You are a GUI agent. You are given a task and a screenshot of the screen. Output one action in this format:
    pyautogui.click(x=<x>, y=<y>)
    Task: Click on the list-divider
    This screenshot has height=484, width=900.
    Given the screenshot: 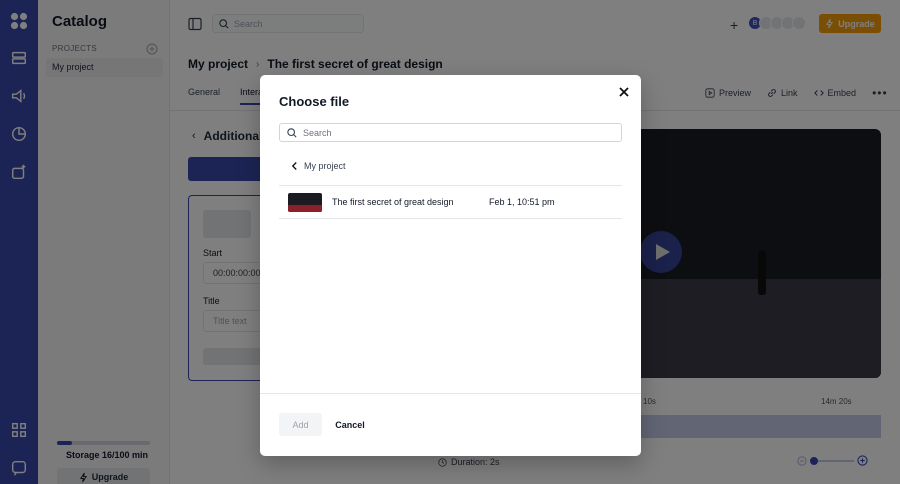 What is the action you would take?
    pyautogui.click(x=450, y=218)
    